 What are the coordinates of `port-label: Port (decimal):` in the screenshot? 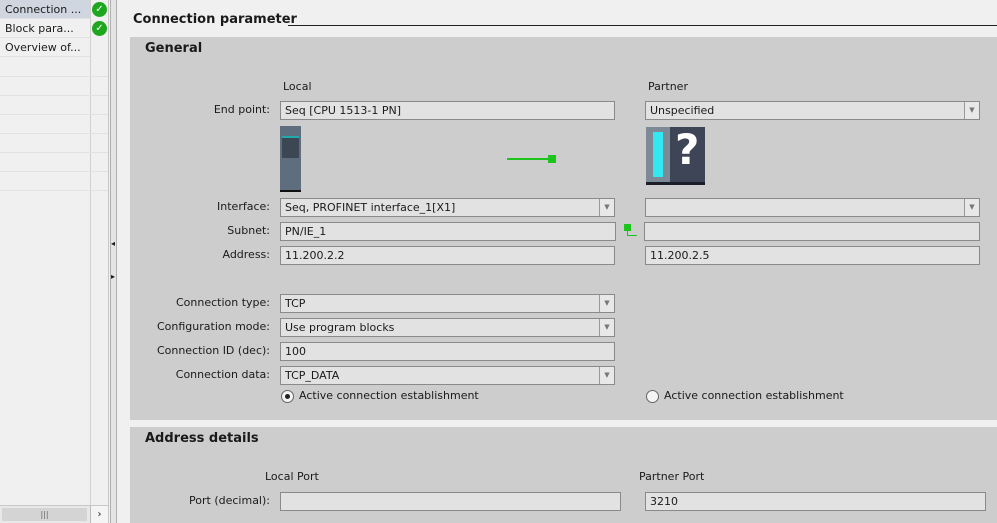 It's located at (229, 500).